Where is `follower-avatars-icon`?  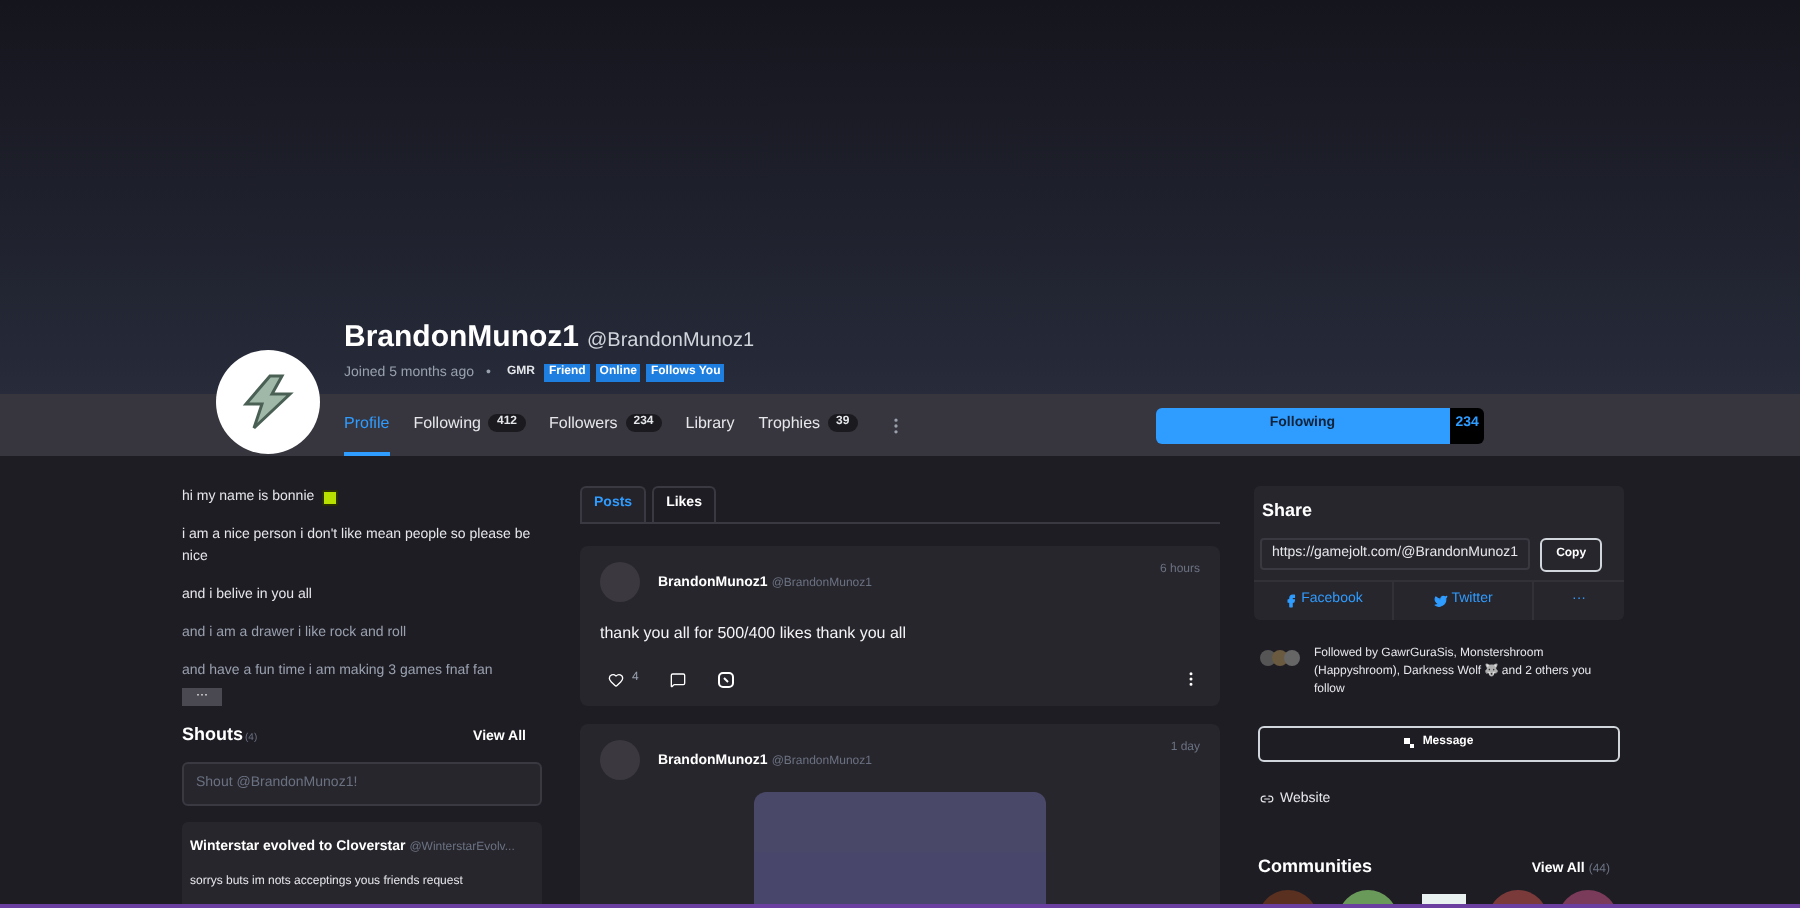 follower-avatars-icon is located at coordinates (1280, 657).